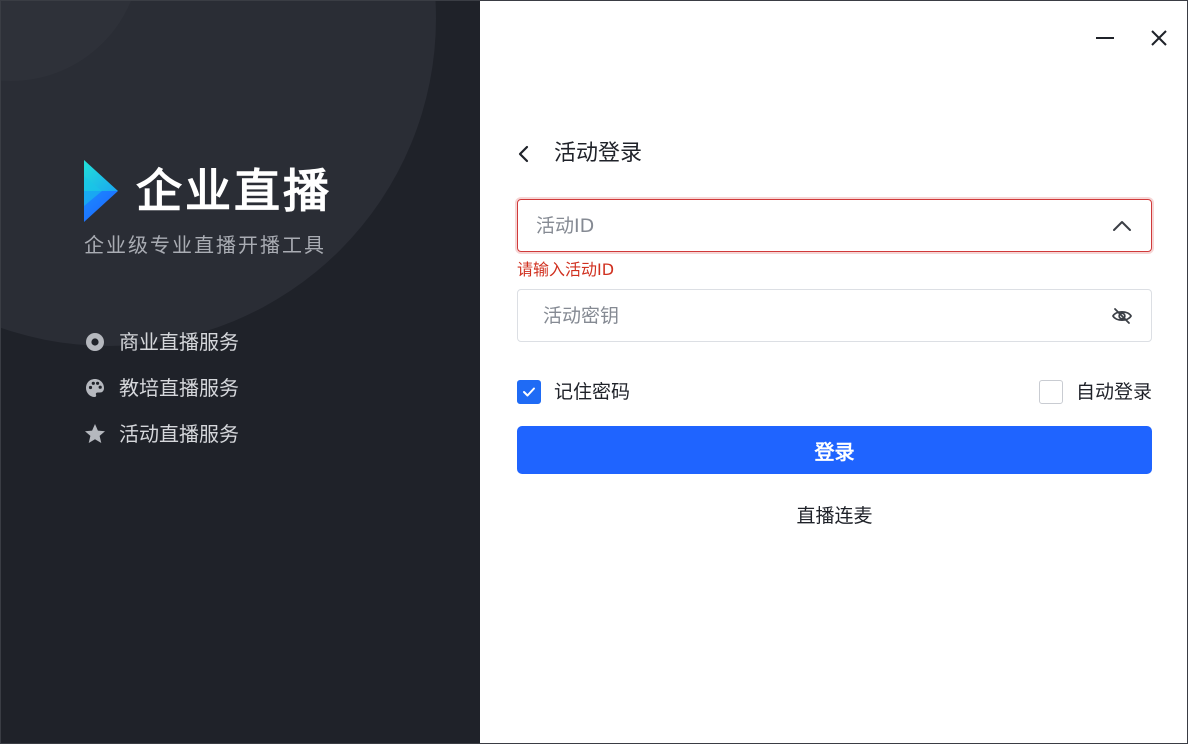 This screenshot has width=1188, height=744. I want to click on auto-login-checkbox: 自动登录, so click(1095, 392).